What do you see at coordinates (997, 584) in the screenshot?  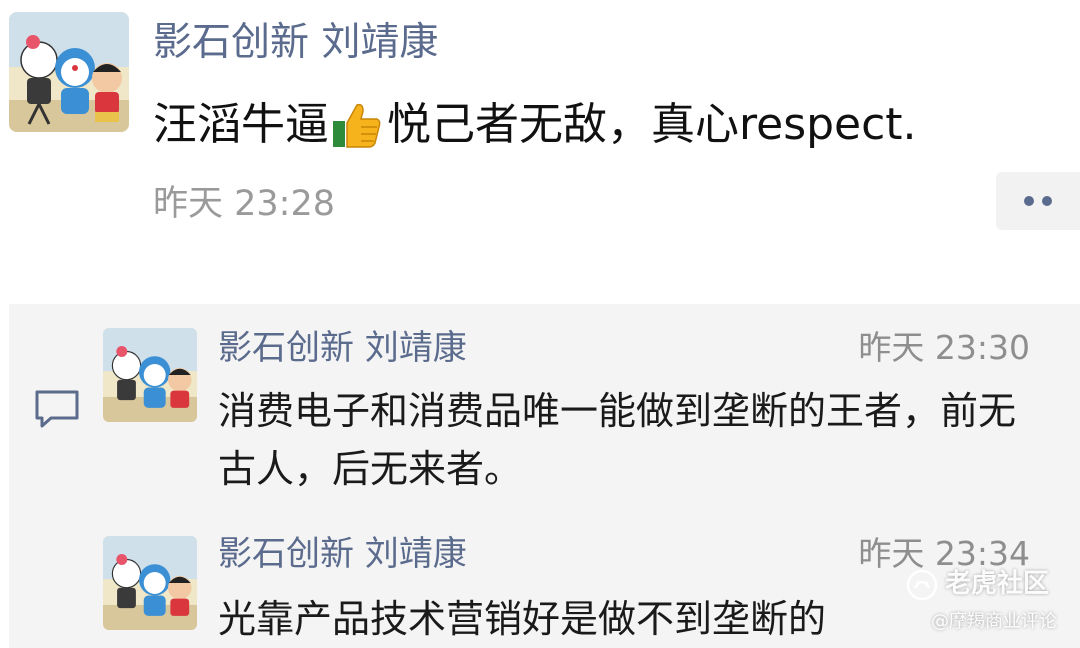 I see `watermark-brand: 老虎社区` at bounding box center [997, 584].